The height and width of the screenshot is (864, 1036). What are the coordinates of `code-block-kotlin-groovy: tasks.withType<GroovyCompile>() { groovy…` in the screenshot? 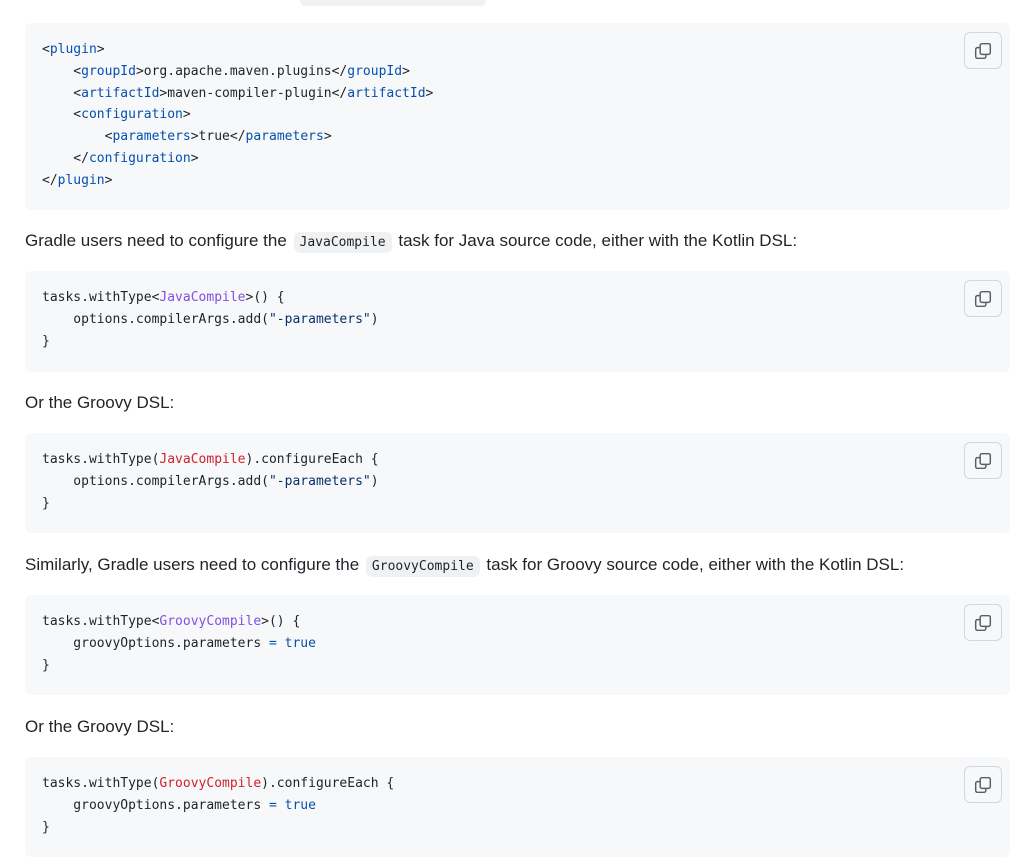 It's located at (517, 645).